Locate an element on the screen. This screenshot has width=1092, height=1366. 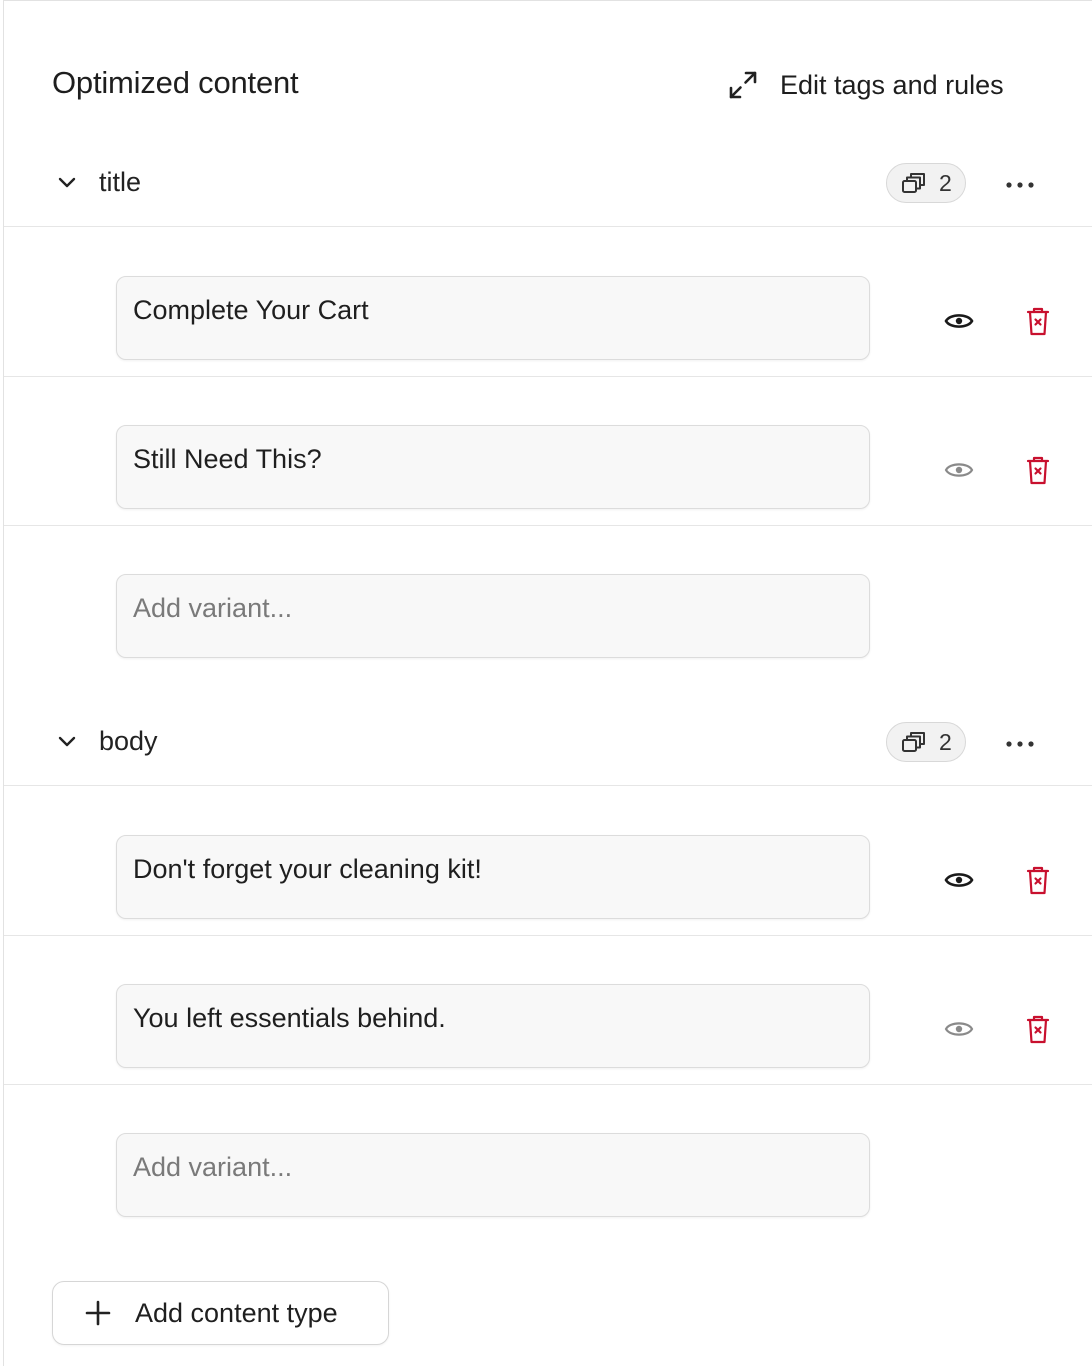
variant-row: Don't forget your cleaning kit! is located at coordinates (548, 861).